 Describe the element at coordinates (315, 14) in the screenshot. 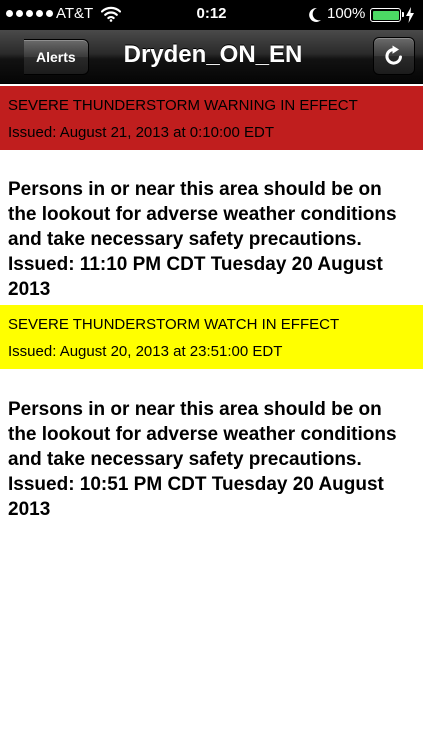

I see `moon-icon` at that location.